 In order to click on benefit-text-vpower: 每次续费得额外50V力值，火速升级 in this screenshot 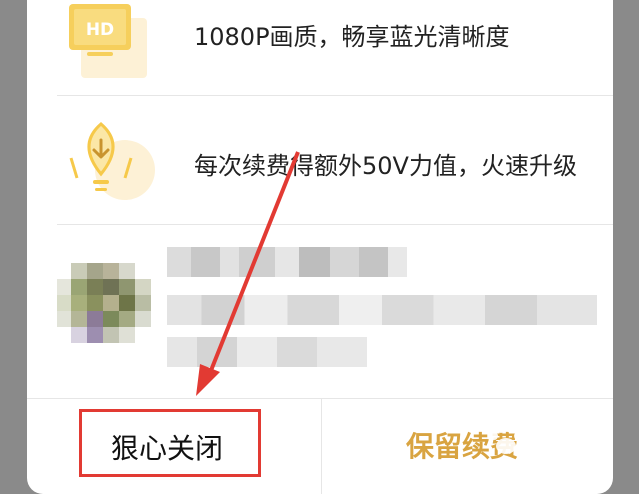, I will do `click(385, 166)`.